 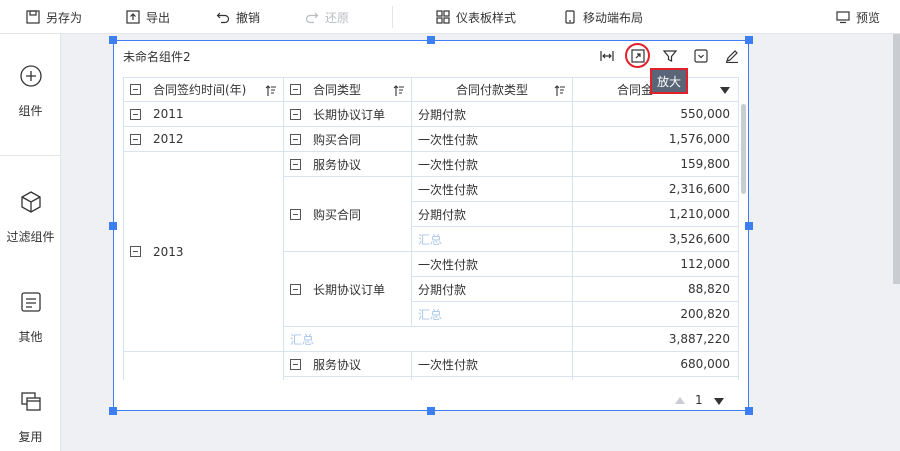 What do you see at coordinates (725, 91) in the screenshot?
I see `caret-down-icon` at bounding box center [725, 91].